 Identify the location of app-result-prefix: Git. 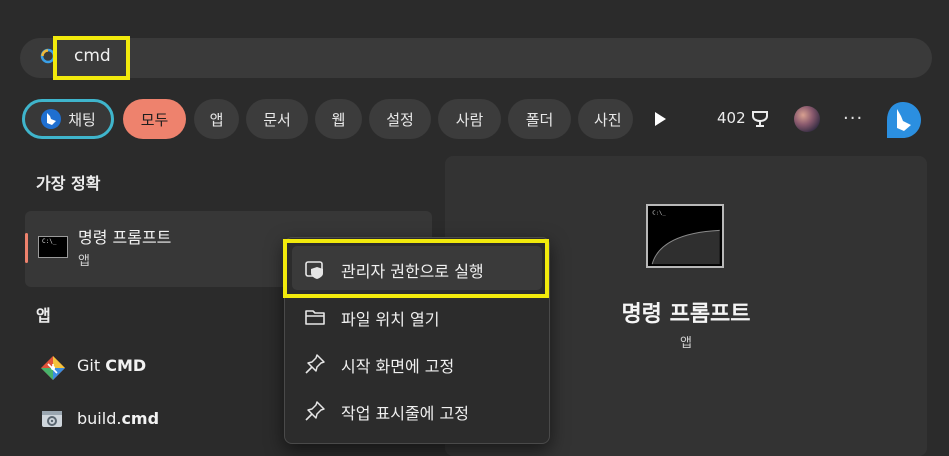
(91, 365).